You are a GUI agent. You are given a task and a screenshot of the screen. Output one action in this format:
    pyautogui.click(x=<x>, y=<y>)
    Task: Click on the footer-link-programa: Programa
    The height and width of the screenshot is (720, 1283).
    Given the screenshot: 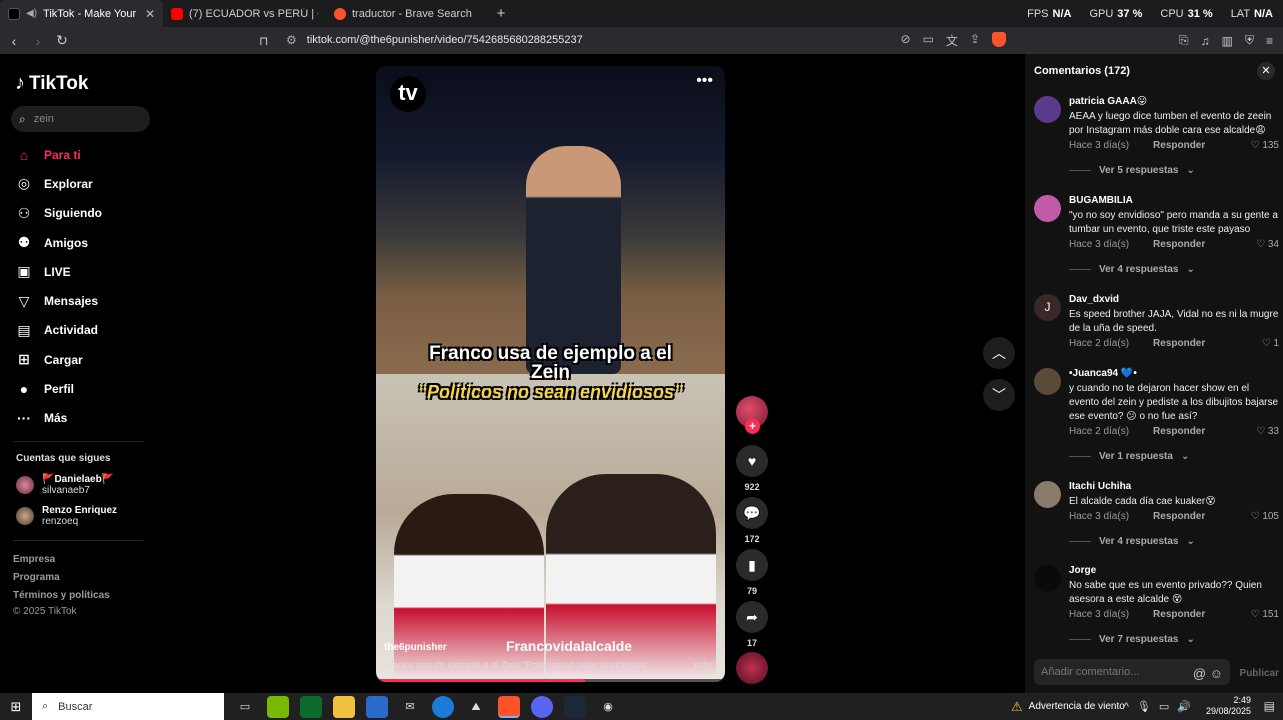 What is the action you would take?
    pyautogui.click(x=36, y=577)
    